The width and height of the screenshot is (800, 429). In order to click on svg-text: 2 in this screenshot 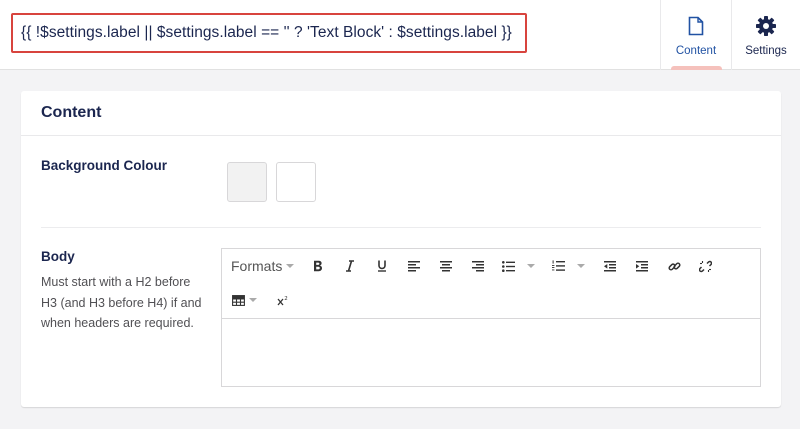, I will do `click(286, 299)`.